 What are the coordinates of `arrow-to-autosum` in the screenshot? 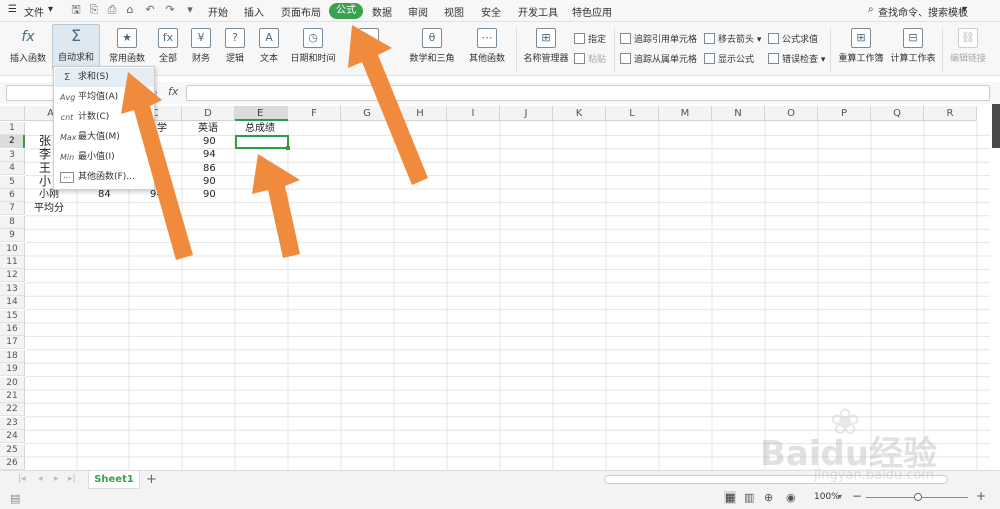 It's located at (157, 166).